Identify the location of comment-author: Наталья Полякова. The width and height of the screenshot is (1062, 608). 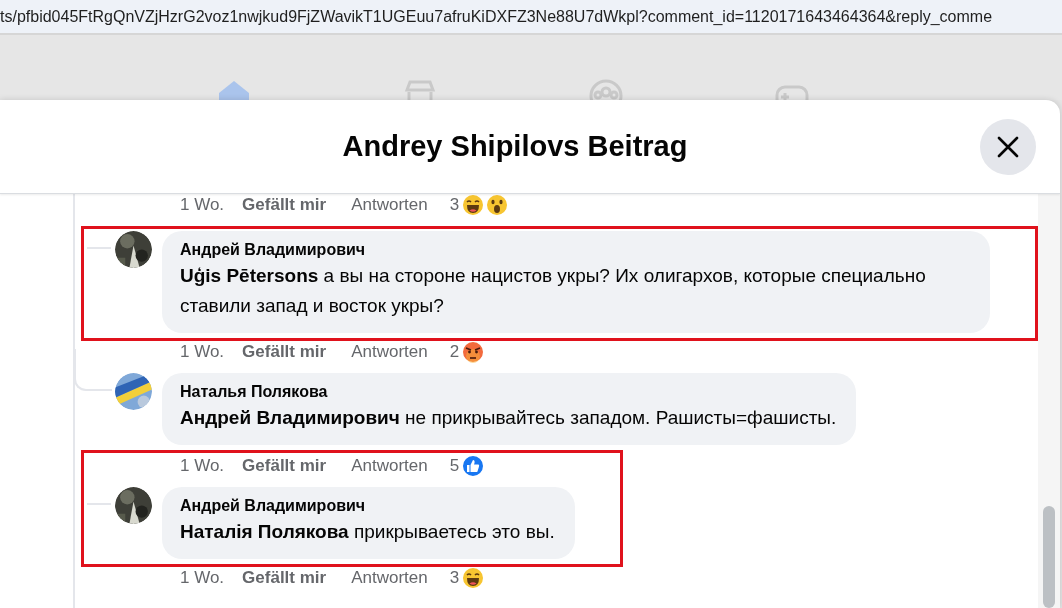
(508, 392).